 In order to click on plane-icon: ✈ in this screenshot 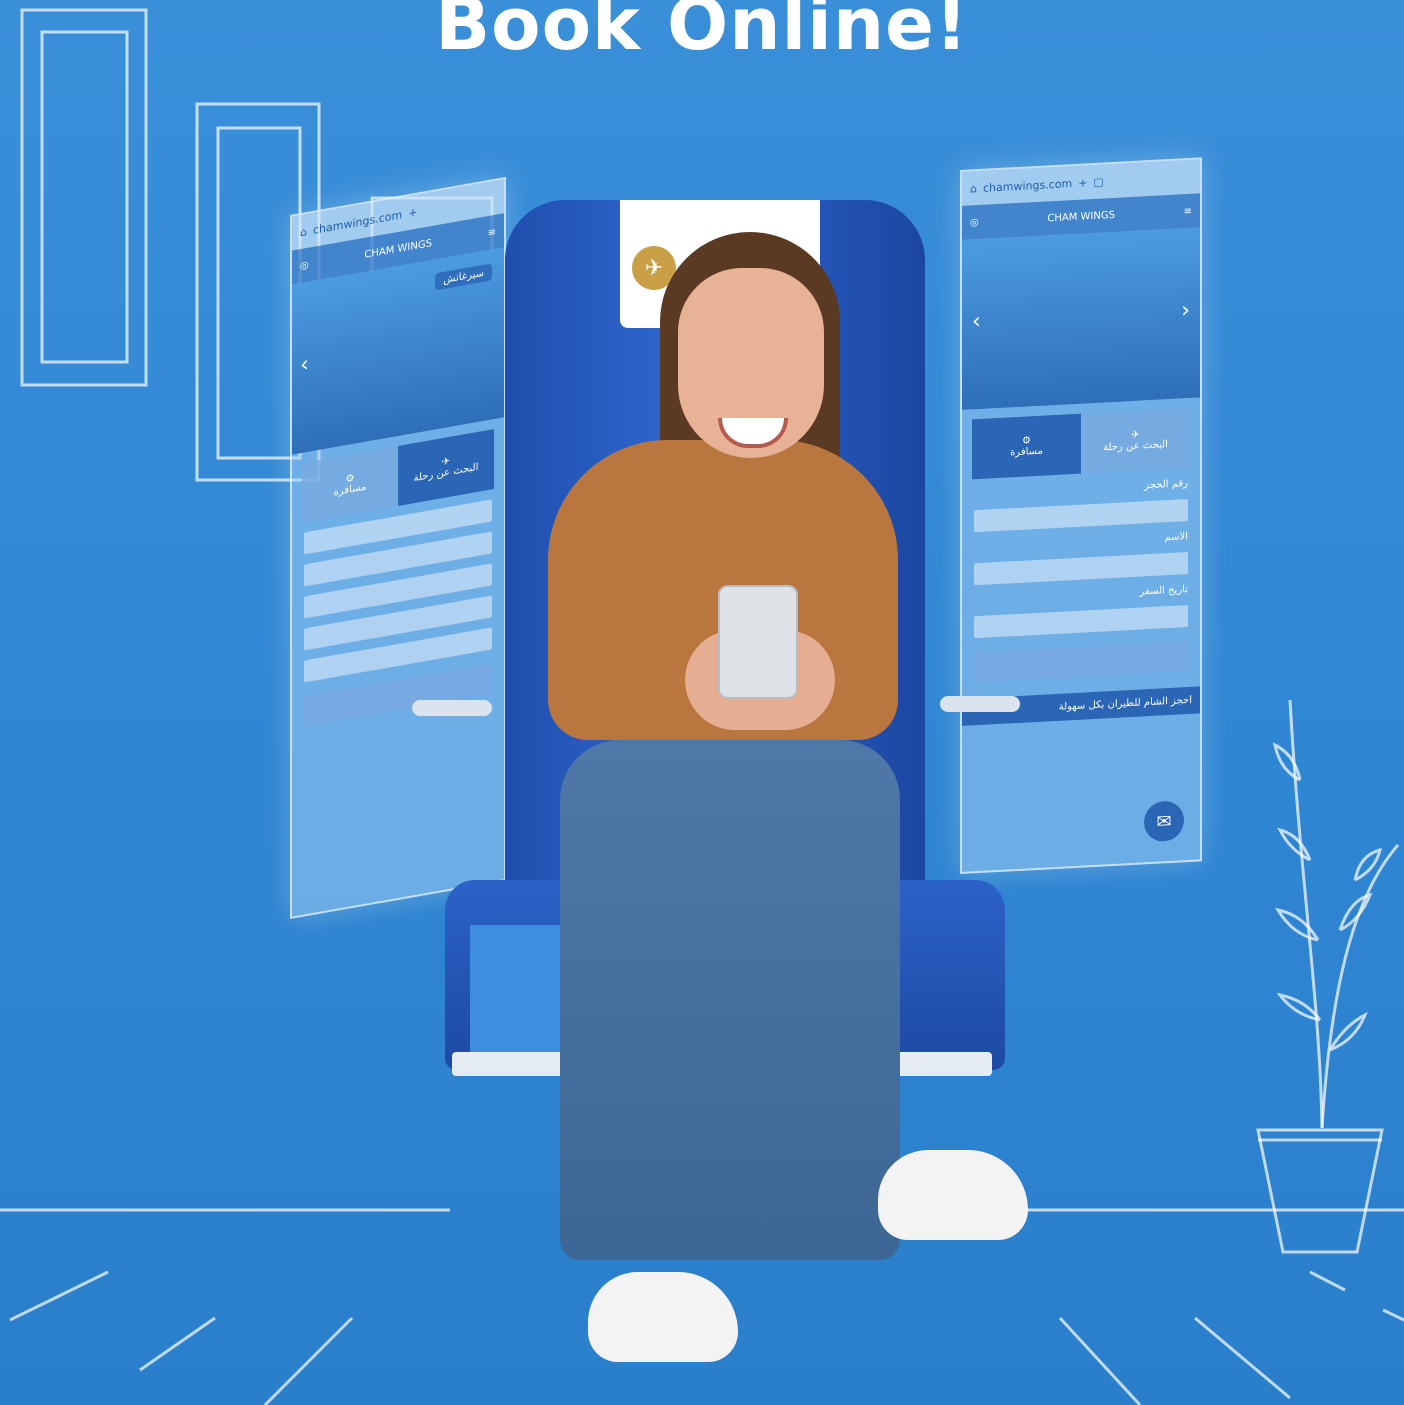, I will do `click(1135, 435)`.